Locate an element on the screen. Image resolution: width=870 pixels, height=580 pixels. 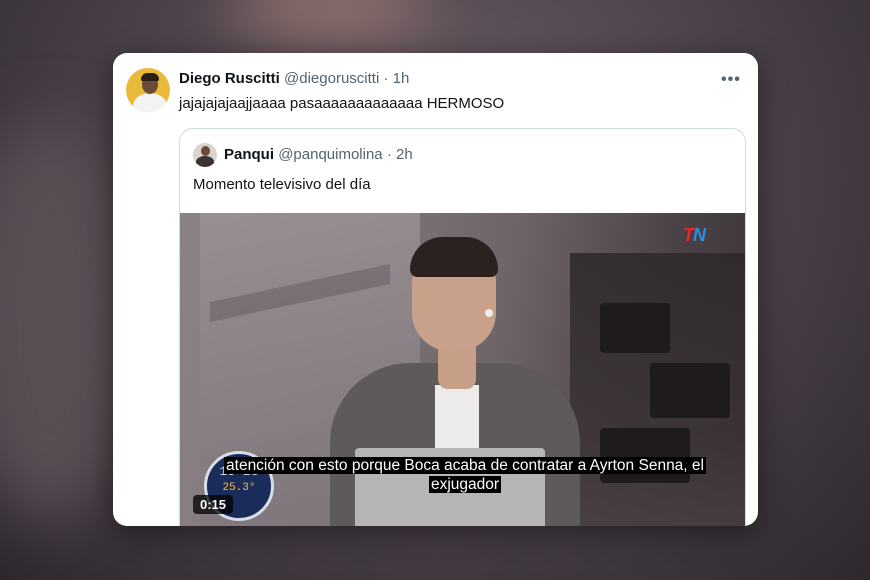
tweet-timestamp: 1h is located at coordinates (401, 78).